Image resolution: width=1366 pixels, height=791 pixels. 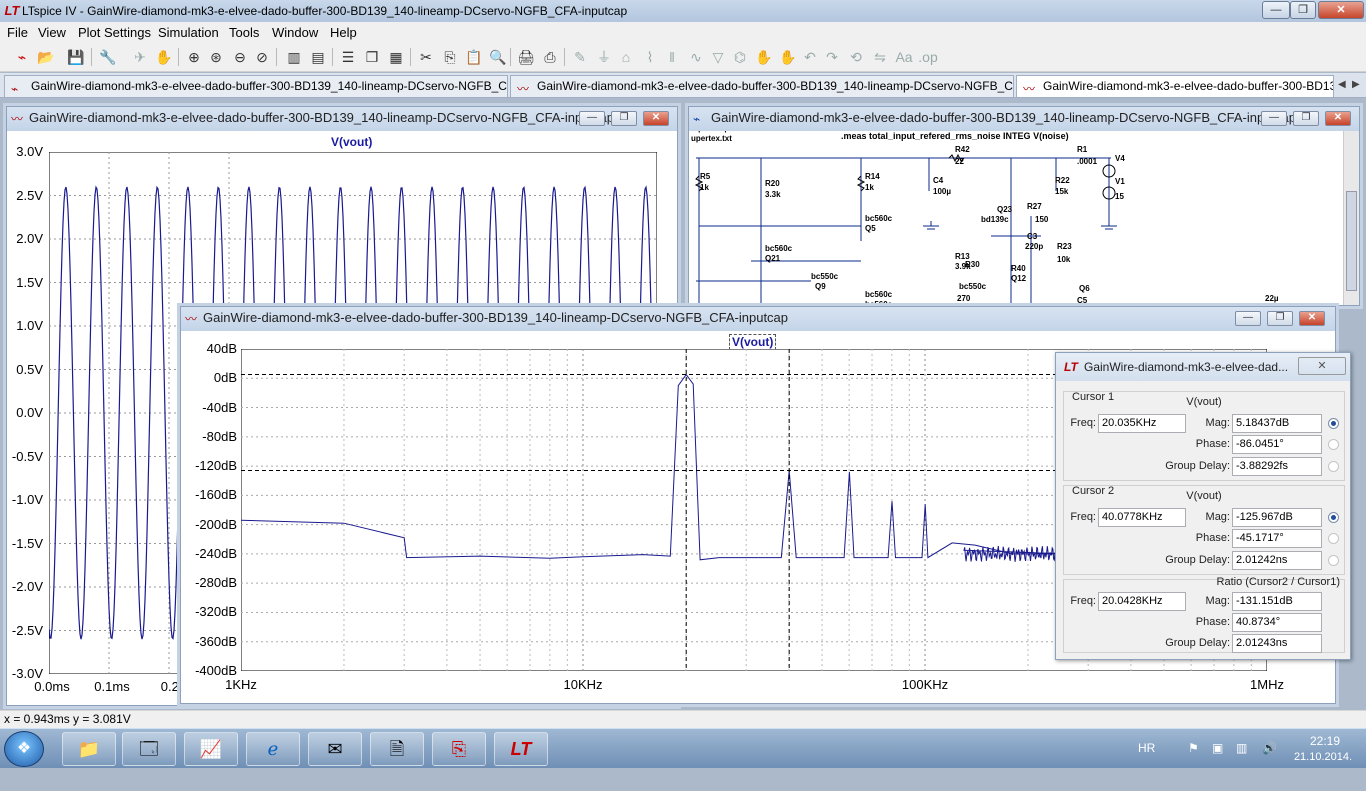 I want to click on schematic-minimize-button: —, so click(x=1274, y=118).